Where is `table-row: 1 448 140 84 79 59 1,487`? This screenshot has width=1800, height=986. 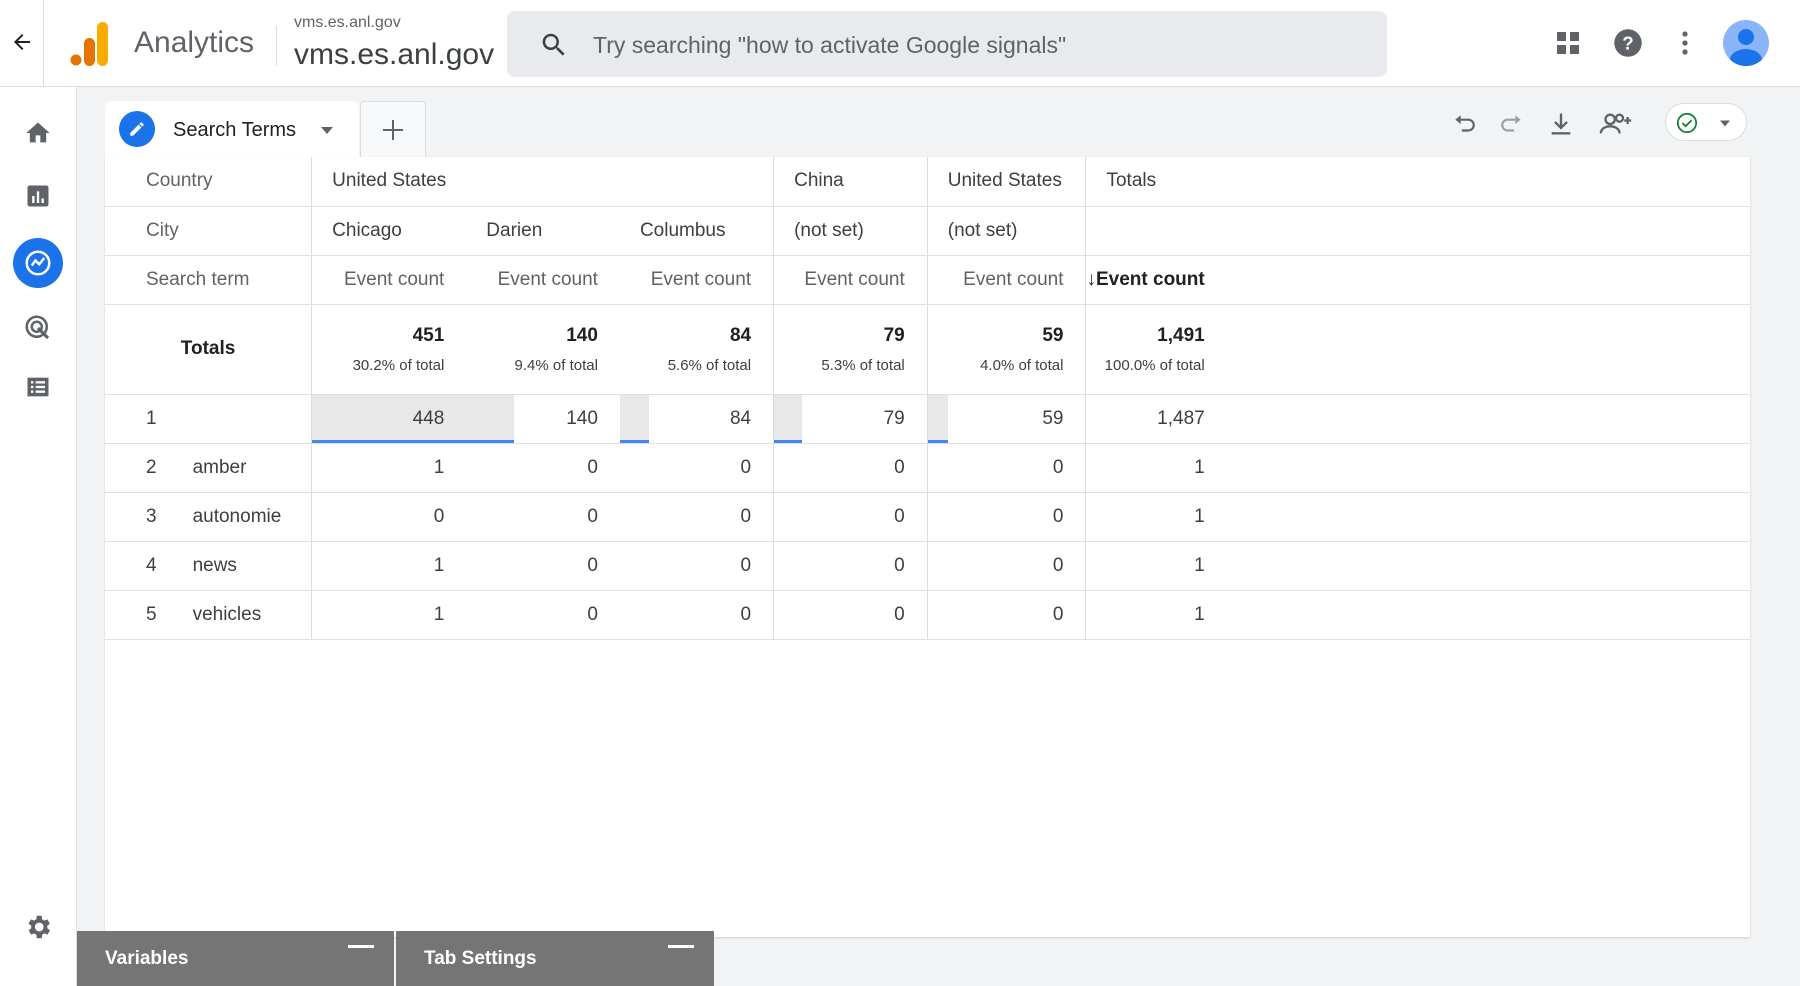 table-row: 1 448 140 84 79 59 1,487 is located at coordinates (927, 419).